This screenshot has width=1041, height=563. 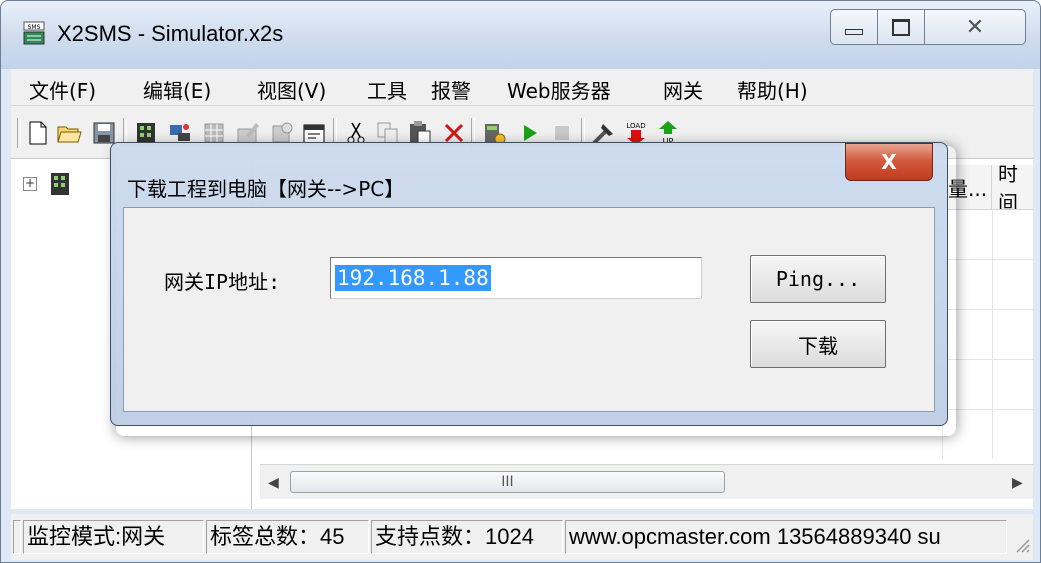 I want to click on maximize-button, so click(x=901, y=27).